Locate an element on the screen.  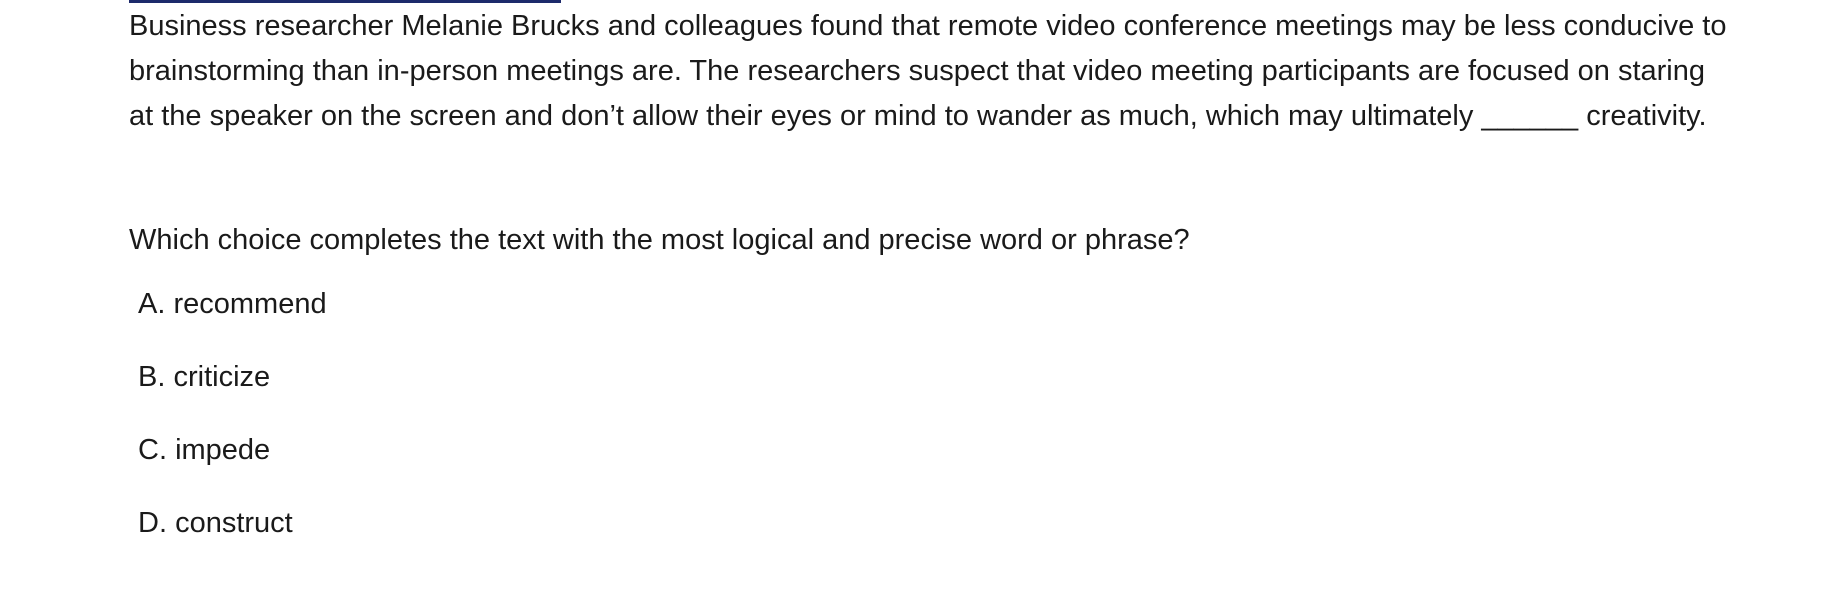
choice-d-letter: D. is located at coordinates (152, 523).